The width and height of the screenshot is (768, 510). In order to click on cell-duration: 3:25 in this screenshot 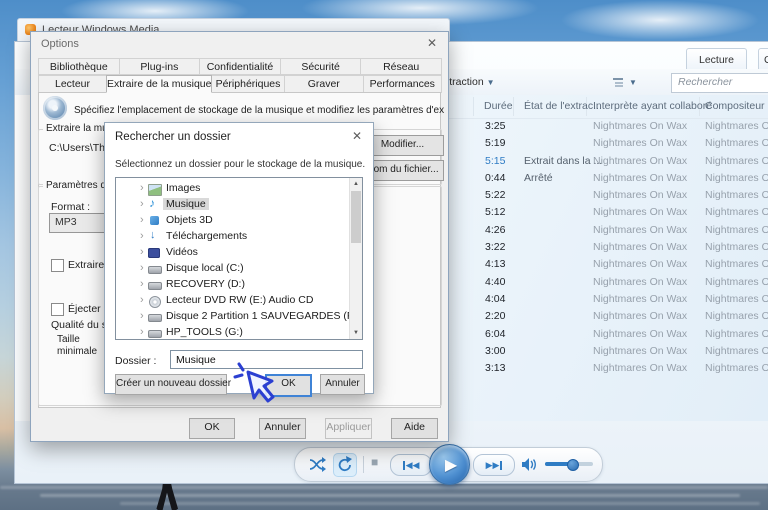, I will do `click(495, 126)`.